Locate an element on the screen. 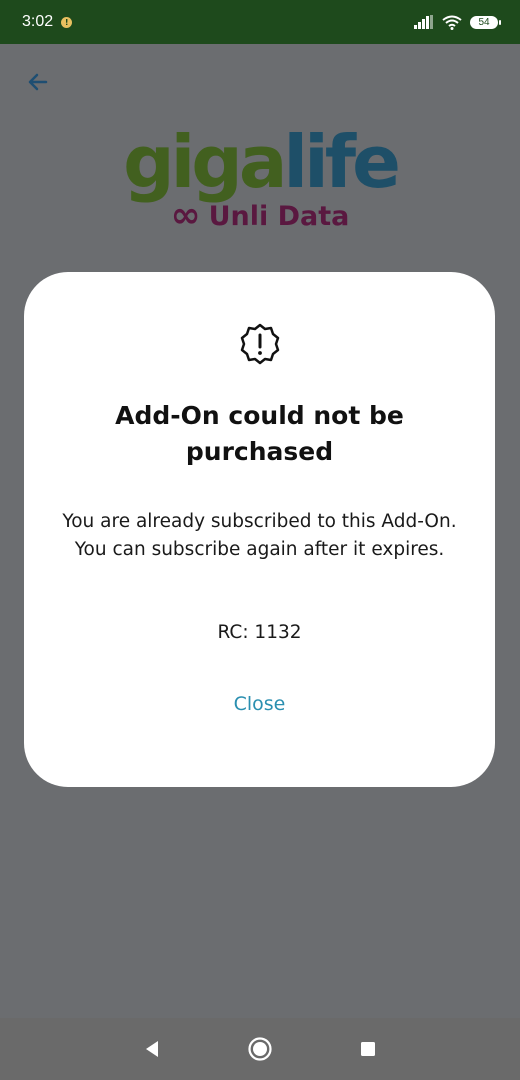 Image resolution: width=520 pixels, height=1080 pixels. dialog-title: Add-On could not be purchased is located at coordinates (259, 433).